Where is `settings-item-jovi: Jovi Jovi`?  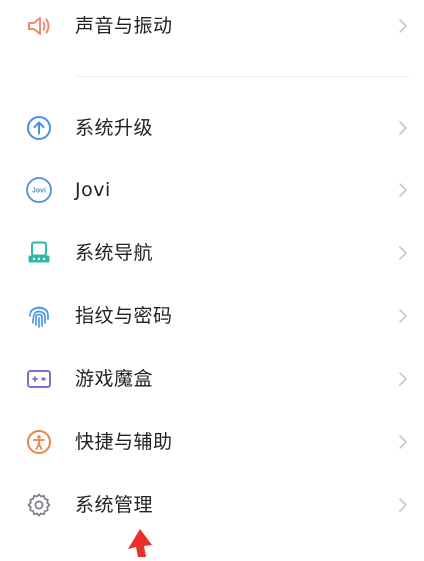
settings-item-jovi: Jovi Jovi is located at coordinates (212, 190).